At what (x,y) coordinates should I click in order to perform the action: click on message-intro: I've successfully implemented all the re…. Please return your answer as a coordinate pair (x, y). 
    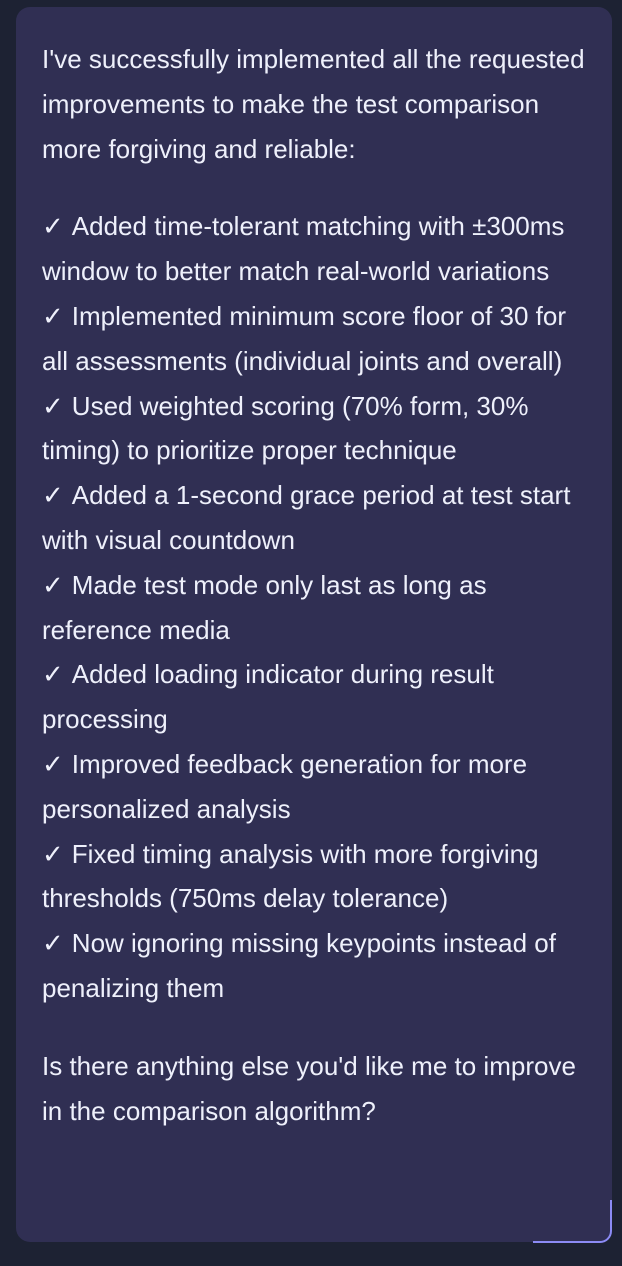
    Looking at the image, I should click on (313, 104).